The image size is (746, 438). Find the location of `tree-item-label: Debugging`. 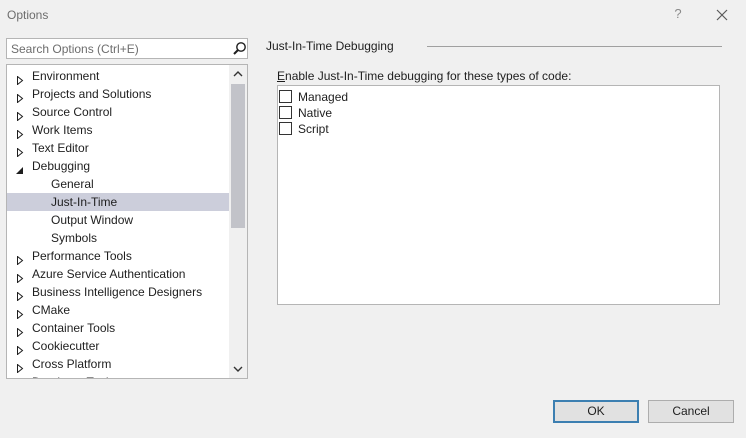

tree-item-label: Debugging is located at coordinates (61, 166).